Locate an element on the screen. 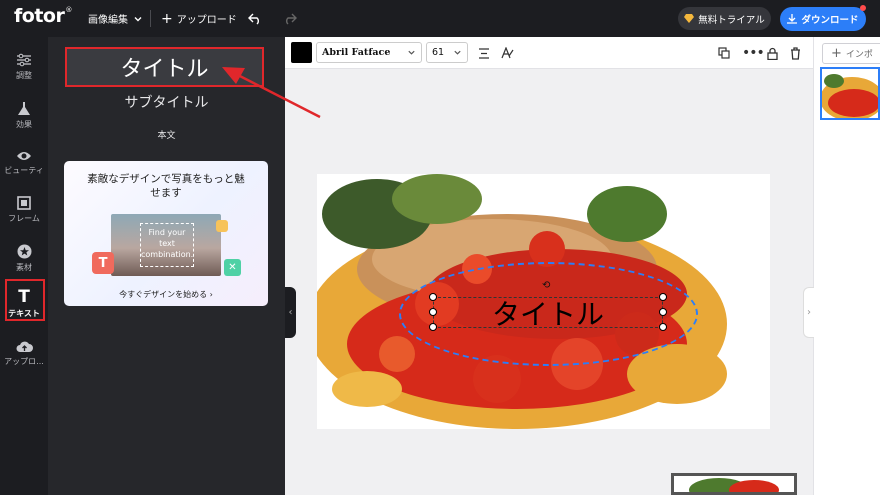 The image size is (880, 495). align-button is located at coordinates (484, 53).